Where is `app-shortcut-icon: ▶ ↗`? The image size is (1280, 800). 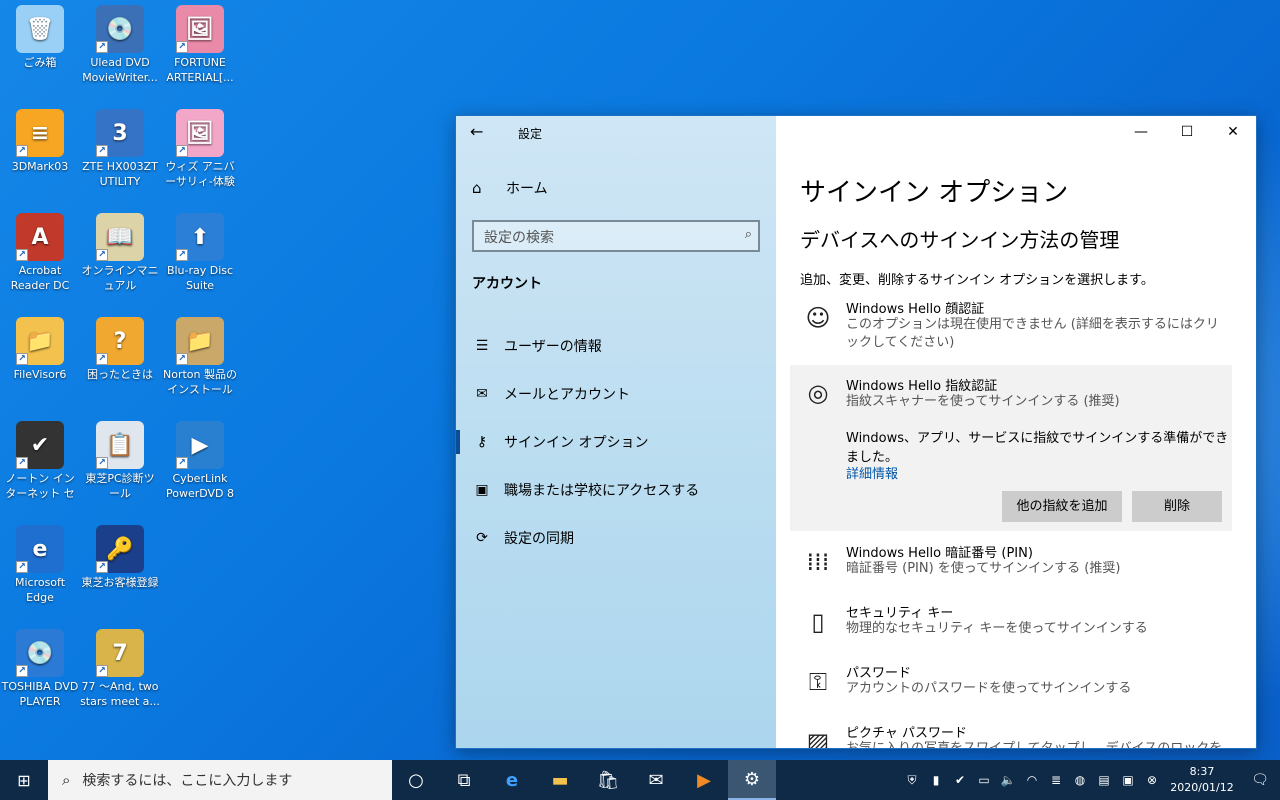
app-shortcut-icon: ▶ ↗ is located at coordinates (200, 445).